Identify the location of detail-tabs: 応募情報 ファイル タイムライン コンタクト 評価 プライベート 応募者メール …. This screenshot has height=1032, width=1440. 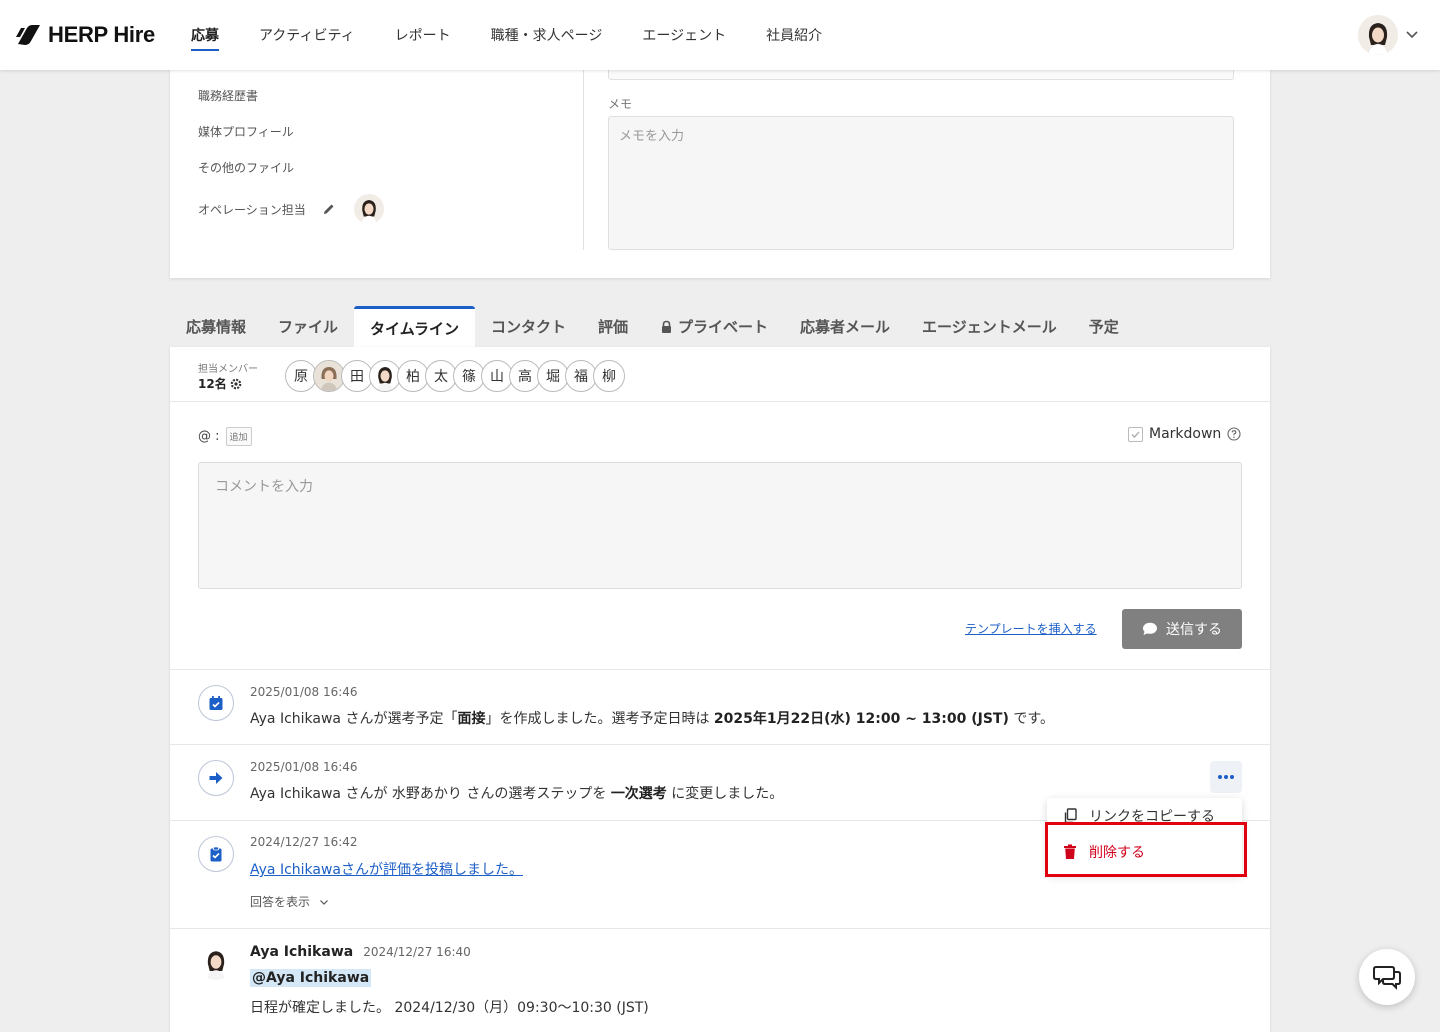
(652, 326).